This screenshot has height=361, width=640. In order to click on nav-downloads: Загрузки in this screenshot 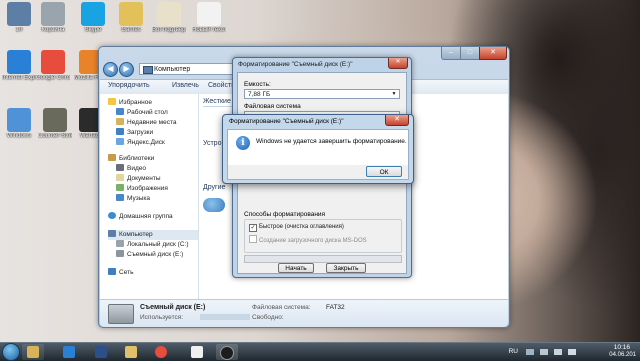, I will do `click(134, 133)`.